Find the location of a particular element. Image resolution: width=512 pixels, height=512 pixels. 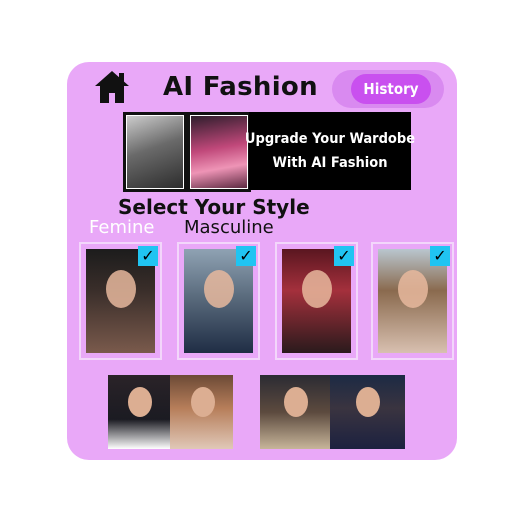

tab-femine: Femine is located at coordinates (121, 227).